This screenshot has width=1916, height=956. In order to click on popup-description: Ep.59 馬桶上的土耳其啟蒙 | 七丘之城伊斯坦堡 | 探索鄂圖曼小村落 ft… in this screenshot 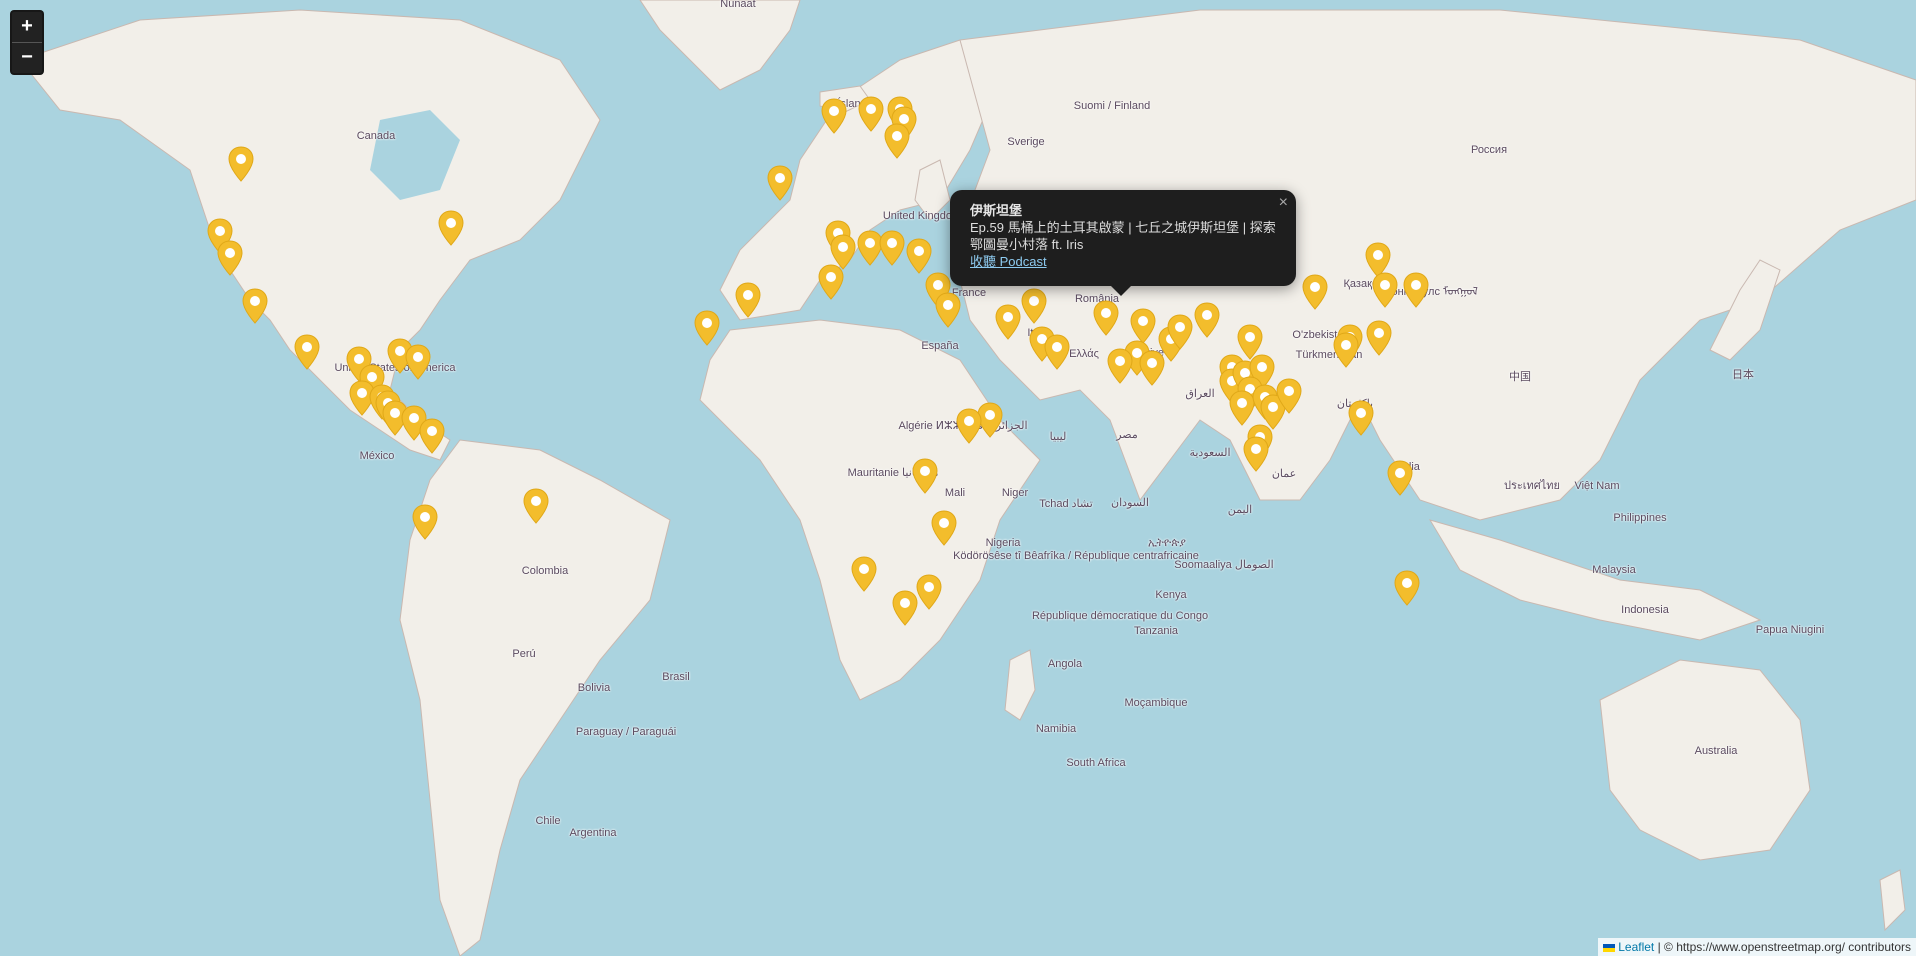, I will do `click(1123, 236)`.